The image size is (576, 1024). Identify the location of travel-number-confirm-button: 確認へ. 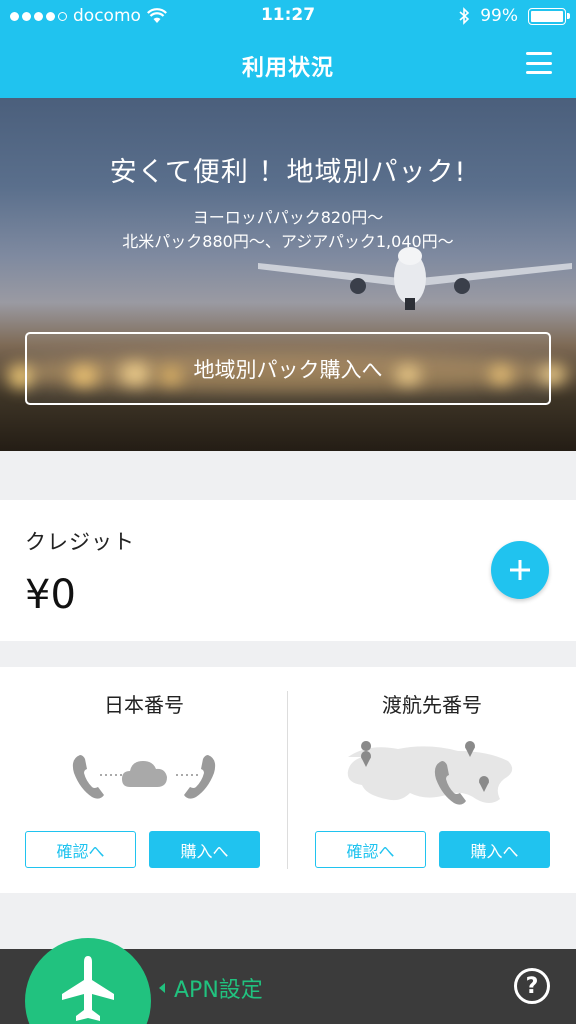
(370, 849).